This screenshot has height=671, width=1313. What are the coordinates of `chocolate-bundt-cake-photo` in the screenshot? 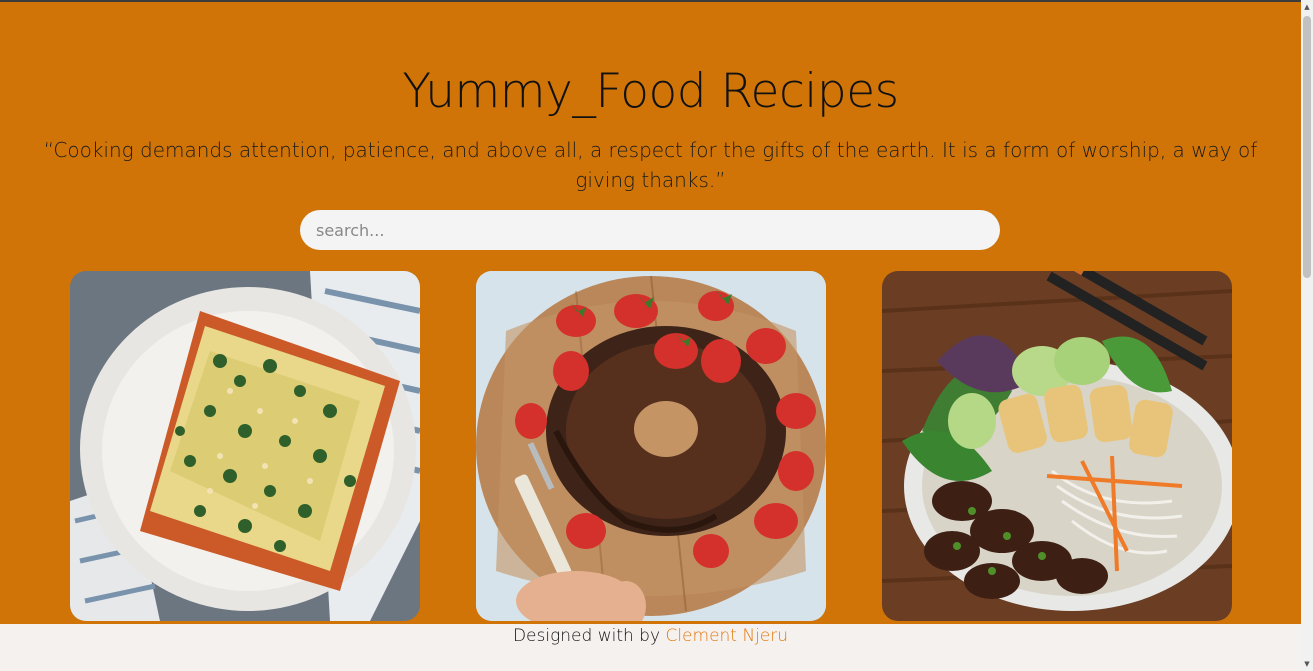 It's located at (651, 446).